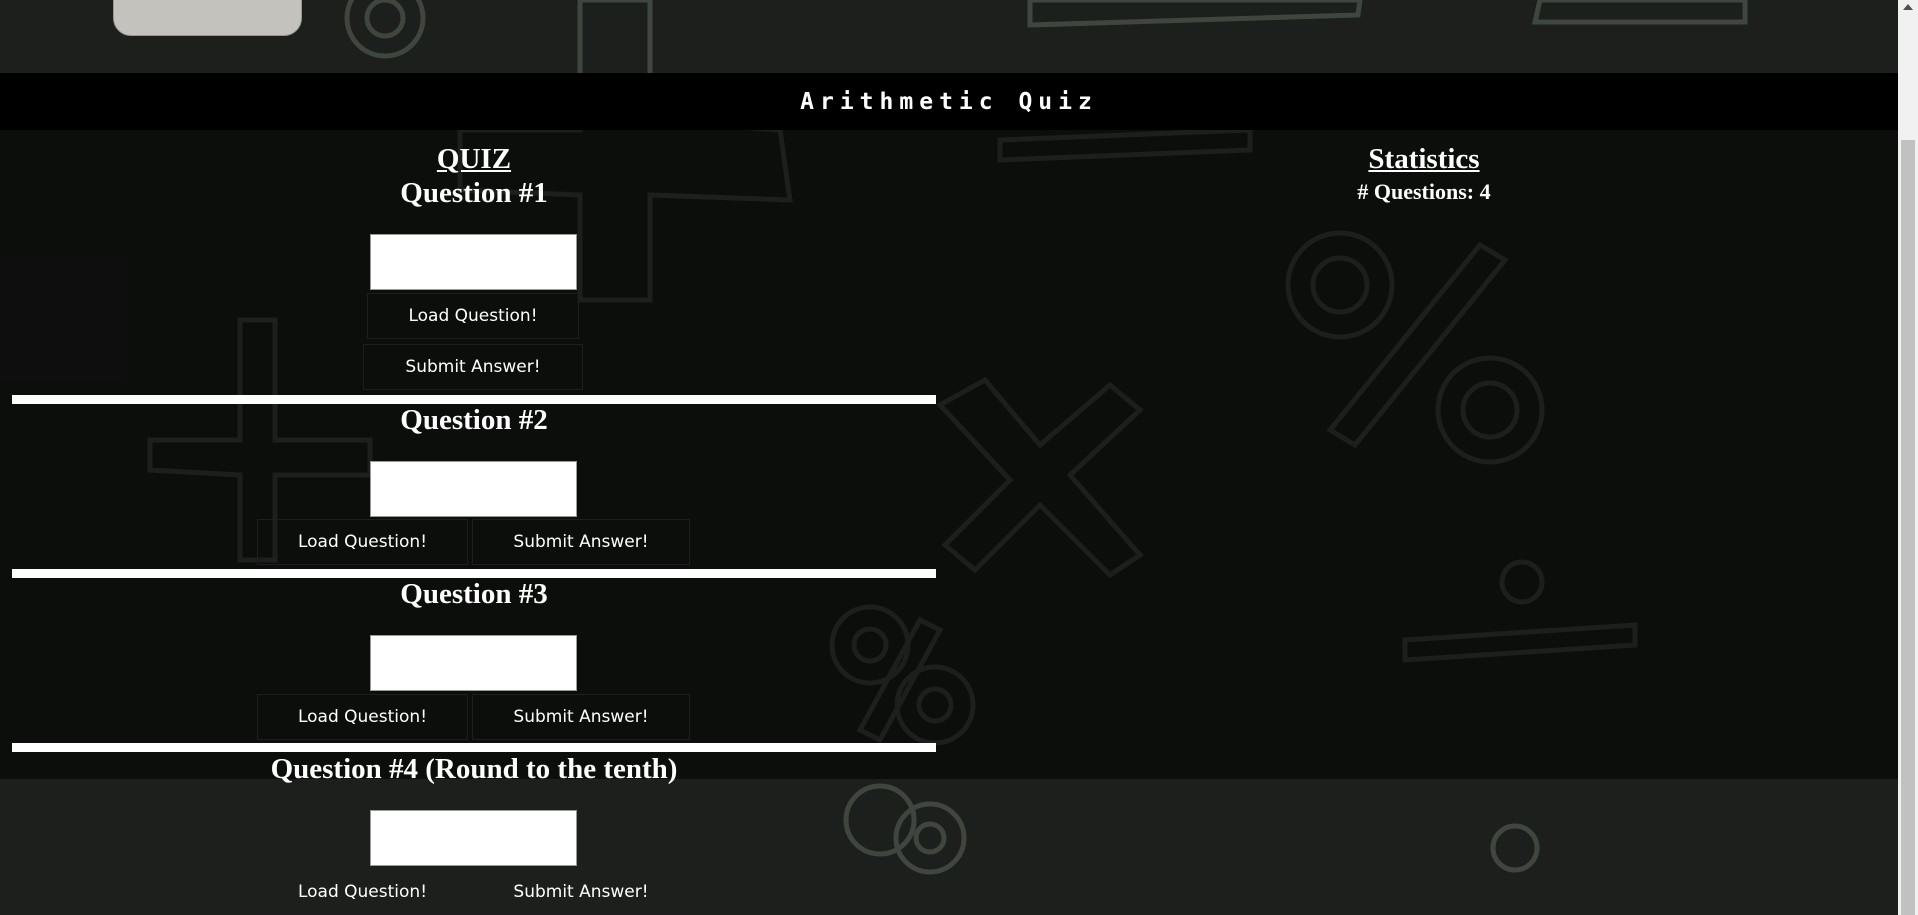 The height and width of the screenshot is (915, 1918). Describe the element at coordinates (474, 769) in the screenshot. I see `question-4-title: Question #4 (Round to the tenth)` at that location.